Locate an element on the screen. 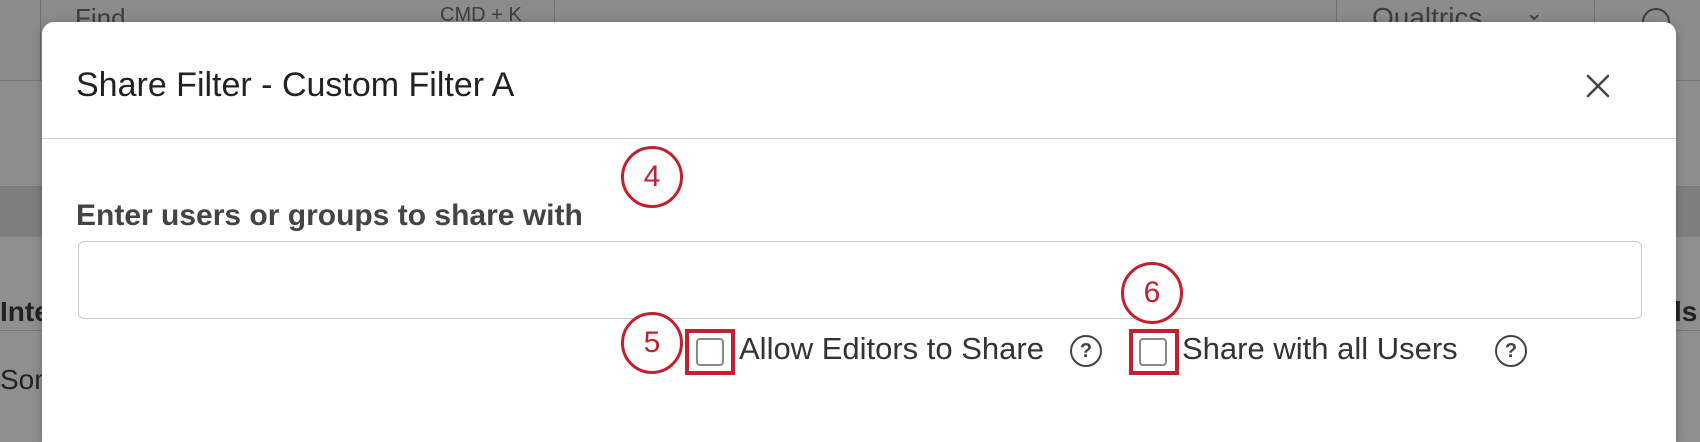  share-with-label: Enter users or groups to share with is located at coordinates (329, 215).